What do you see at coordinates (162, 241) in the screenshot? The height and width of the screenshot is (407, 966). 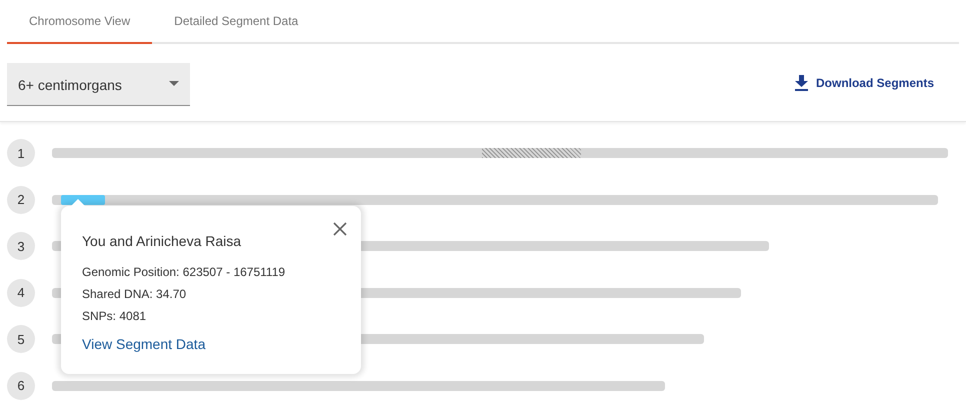 I see `popup-title: You and Arinicheva Raisa` at bounding box center [162, 241].